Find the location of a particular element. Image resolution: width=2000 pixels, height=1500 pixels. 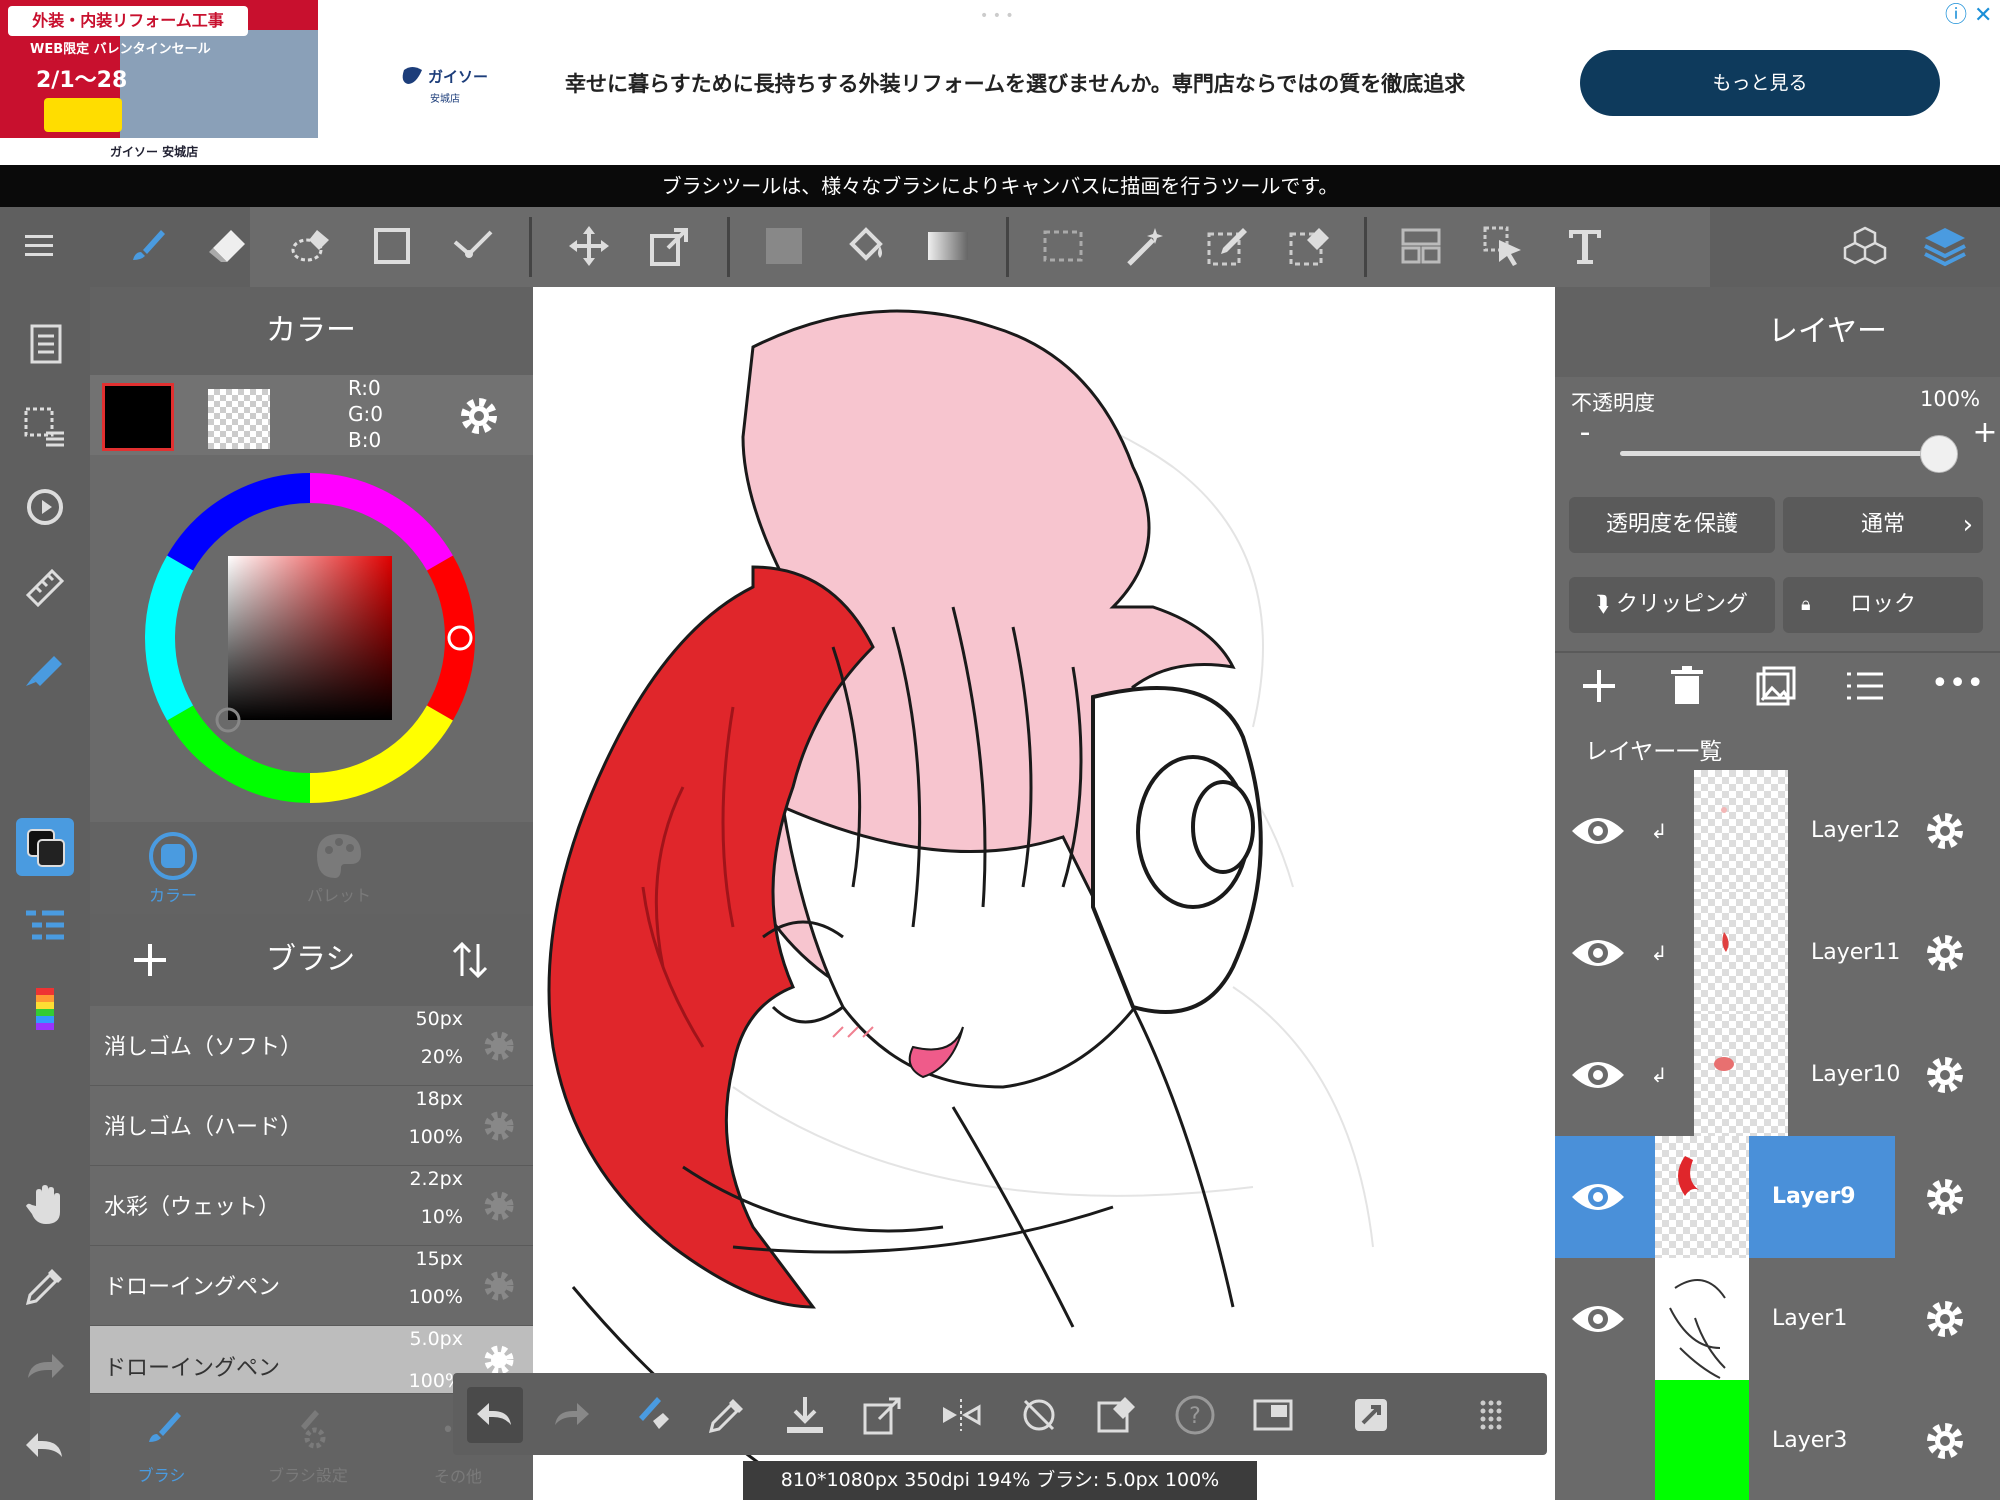

magic-wand-button is located at coordinates (1145, 246).